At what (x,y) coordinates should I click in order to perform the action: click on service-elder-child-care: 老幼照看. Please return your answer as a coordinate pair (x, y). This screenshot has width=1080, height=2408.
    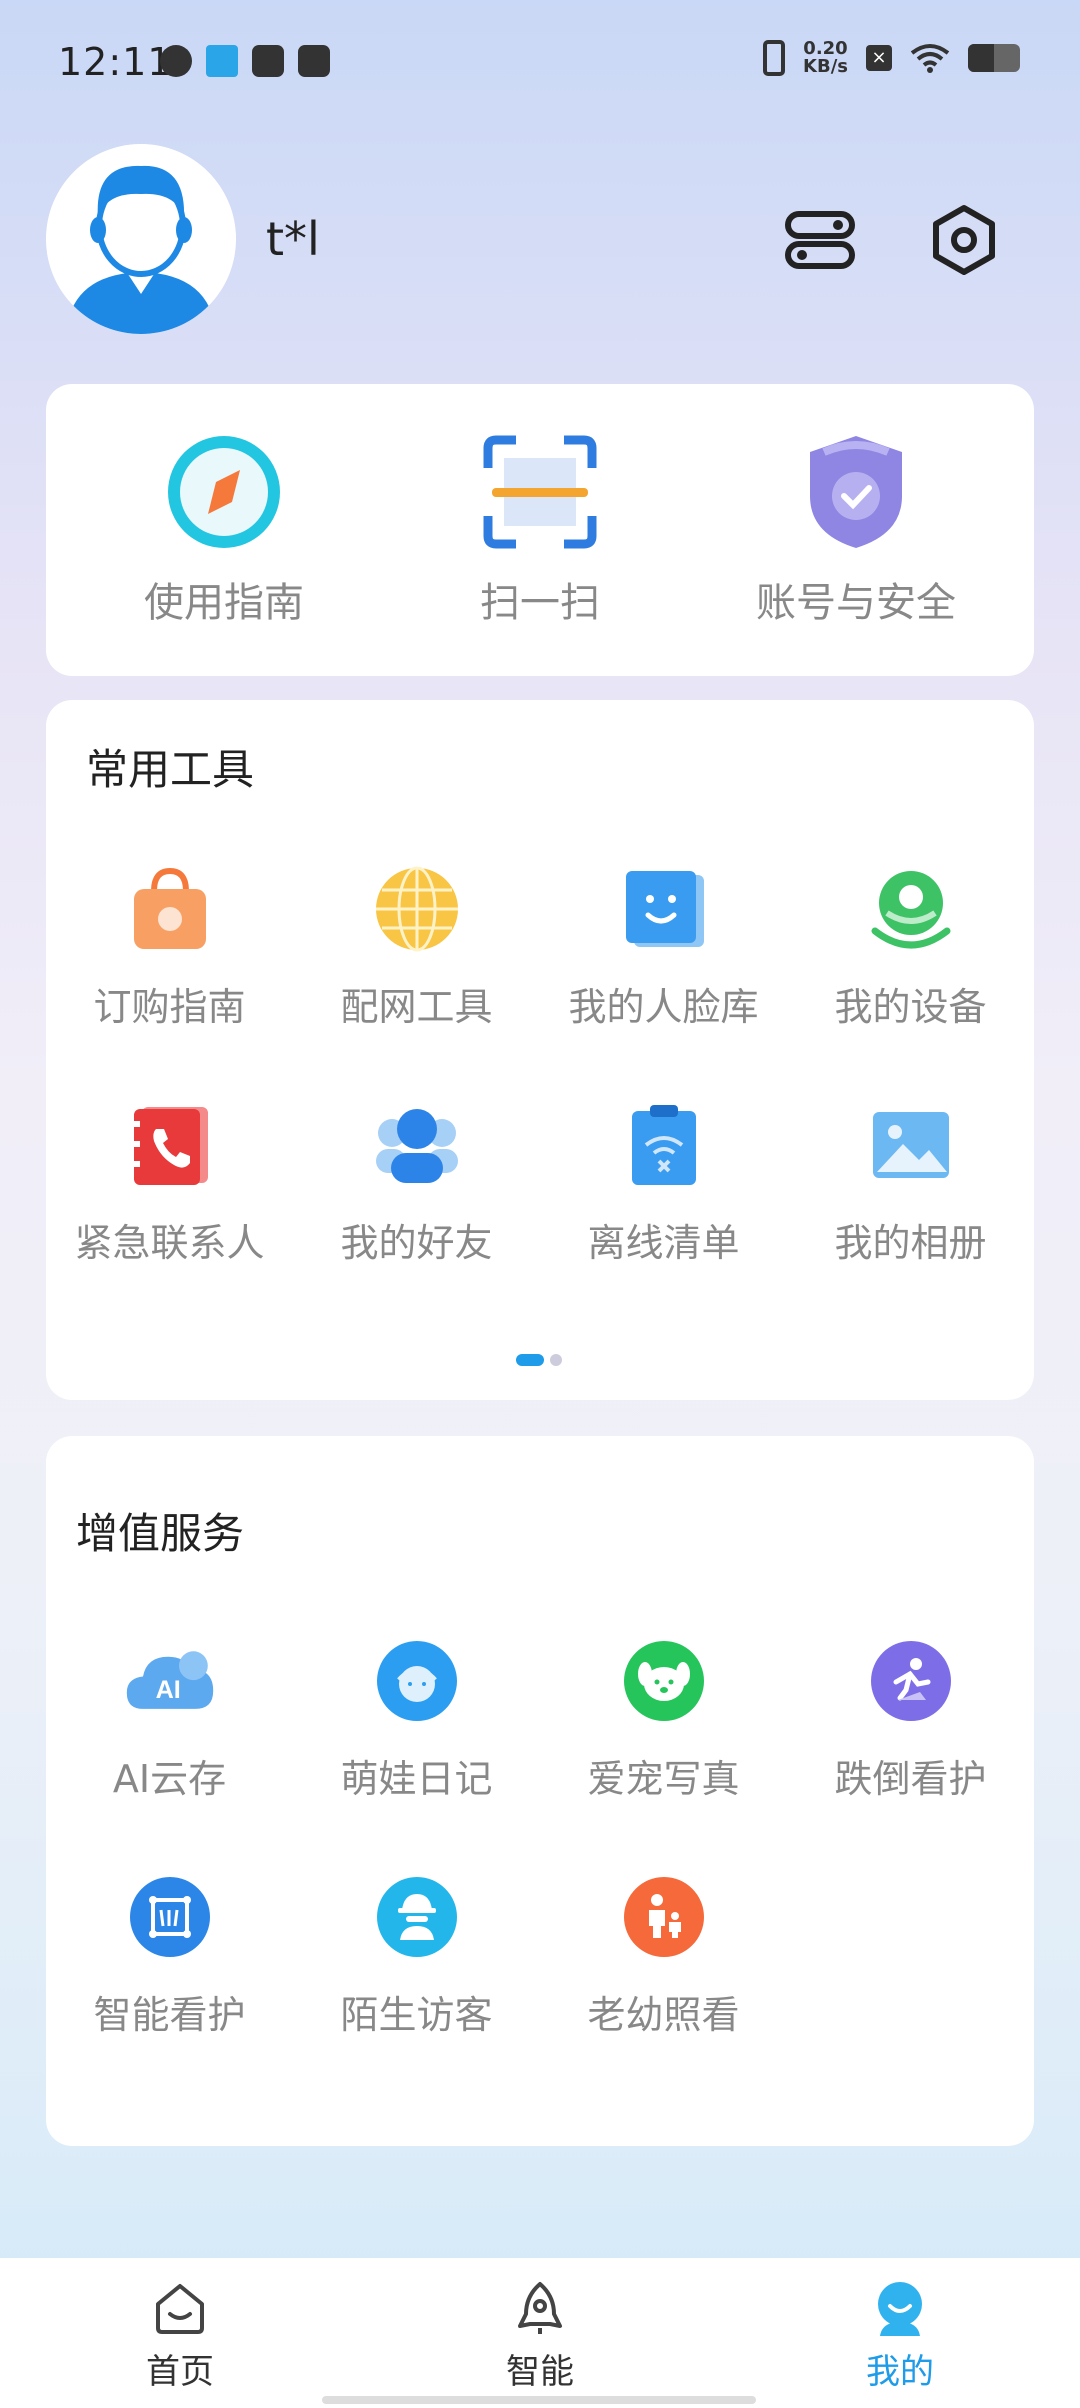
    Looking at the image, I should click on (663, 1980).